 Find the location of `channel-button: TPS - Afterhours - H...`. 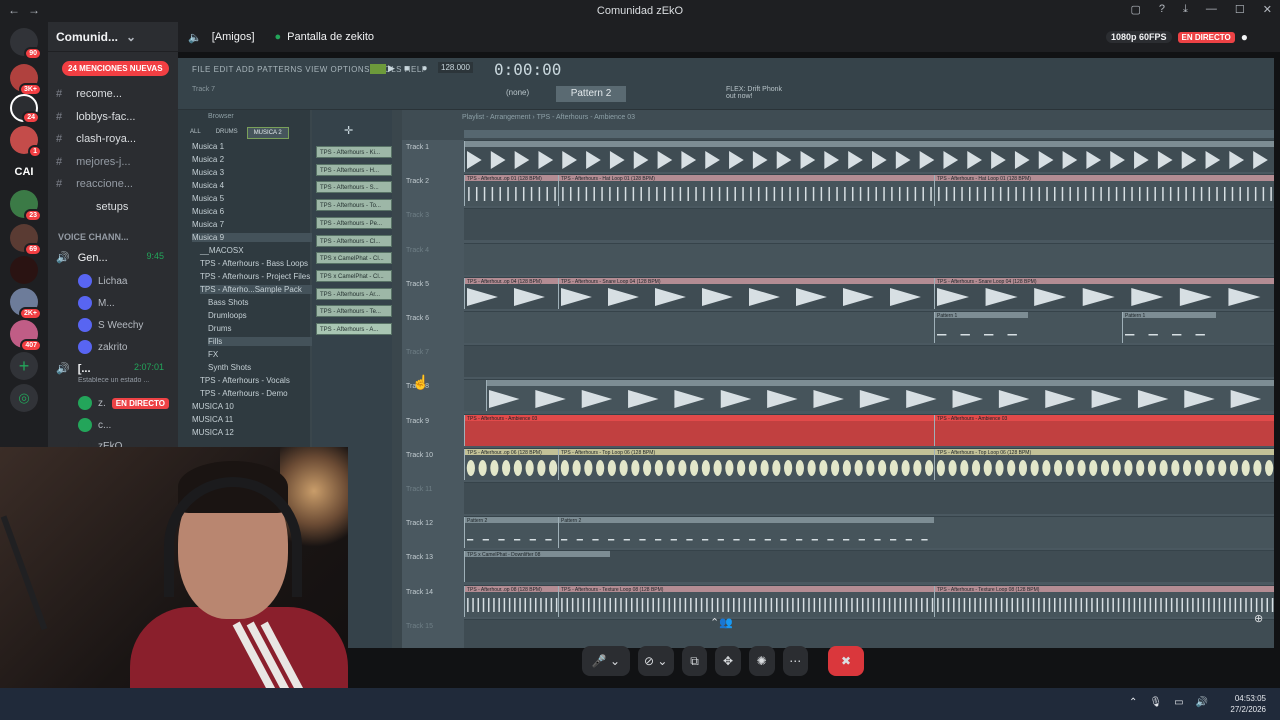

channel-button: TPS - Afterhours - H... is located at coordinates (354, 169).